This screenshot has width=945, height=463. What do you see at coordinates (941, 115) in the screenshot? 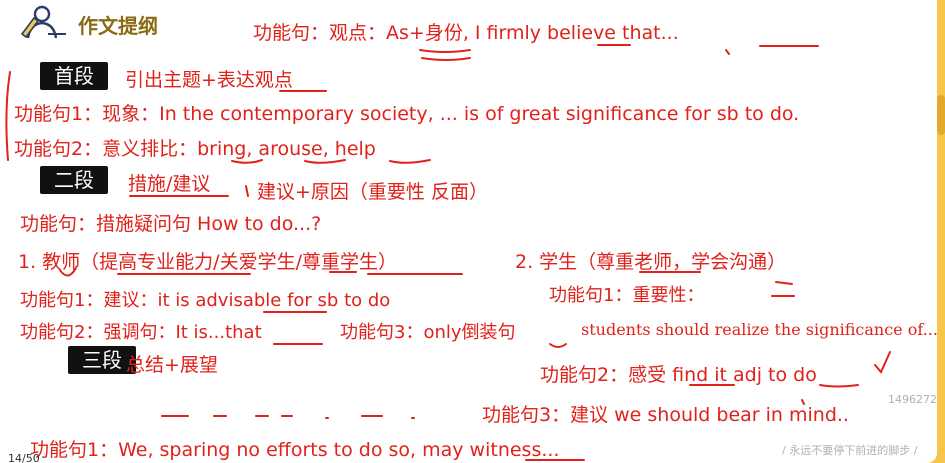
I see `scrollbar-handle` at bounding box center [941, 115].